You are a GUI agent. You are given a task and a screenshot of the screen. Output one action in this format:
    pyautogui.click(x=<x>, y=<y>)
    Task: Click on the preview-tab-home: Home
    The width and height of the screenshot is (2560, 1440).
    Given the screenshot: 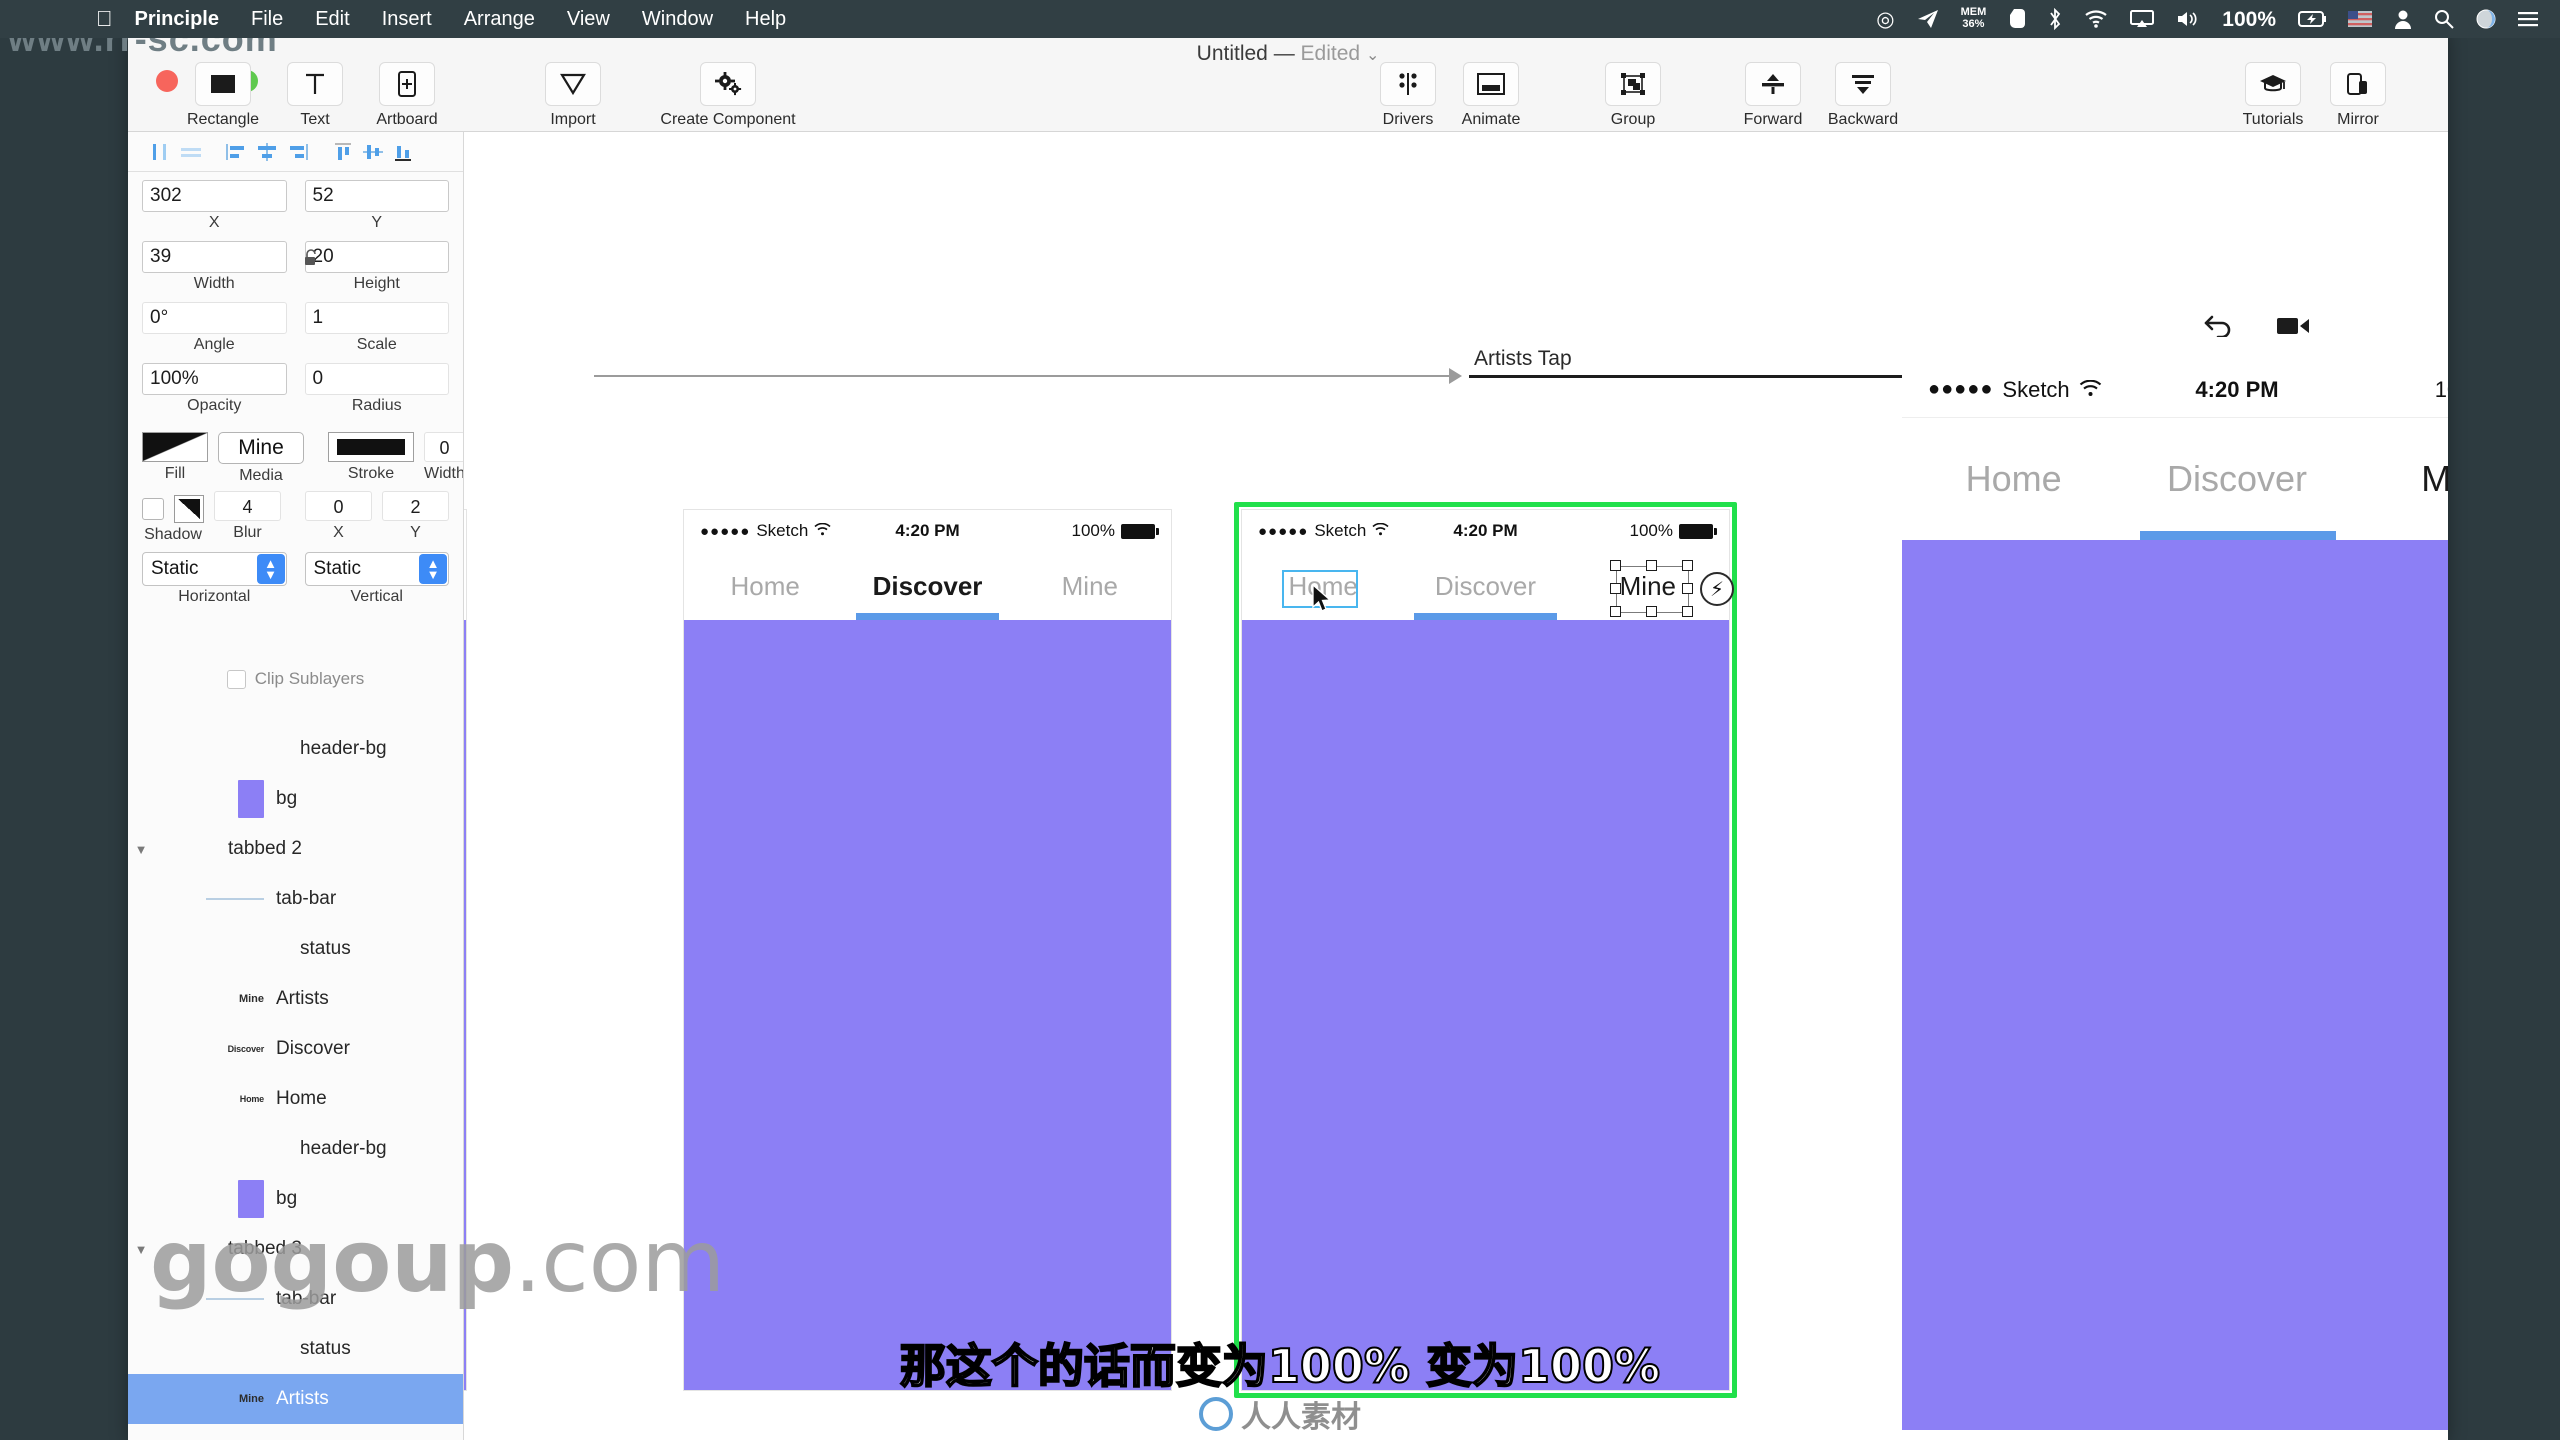 What is the action you would take?
    pyautogui.click(x=2013, y=479)
    